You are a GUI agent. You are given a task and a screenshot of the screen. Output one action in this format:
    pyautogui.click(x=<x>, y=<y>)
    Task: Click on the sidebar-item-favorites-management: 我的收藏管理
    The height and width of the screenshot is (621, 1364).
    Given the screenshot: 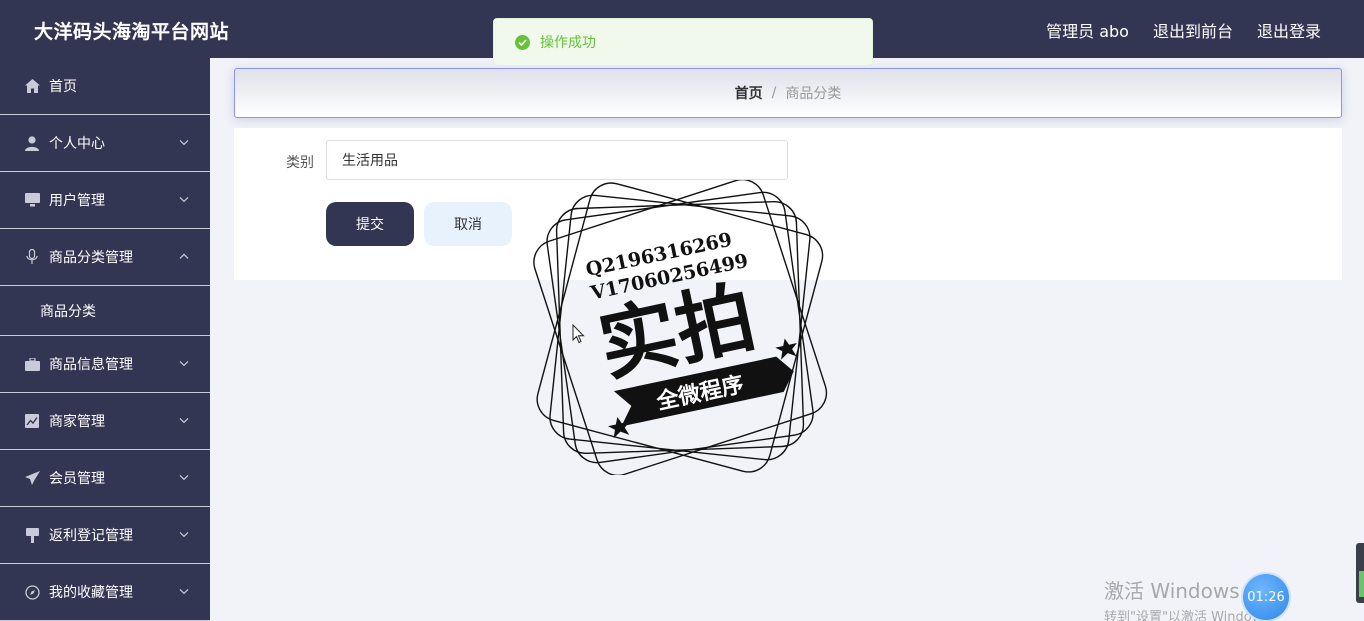 What is the action you would take?
    pyautogui.click(x=105, y=592)
    